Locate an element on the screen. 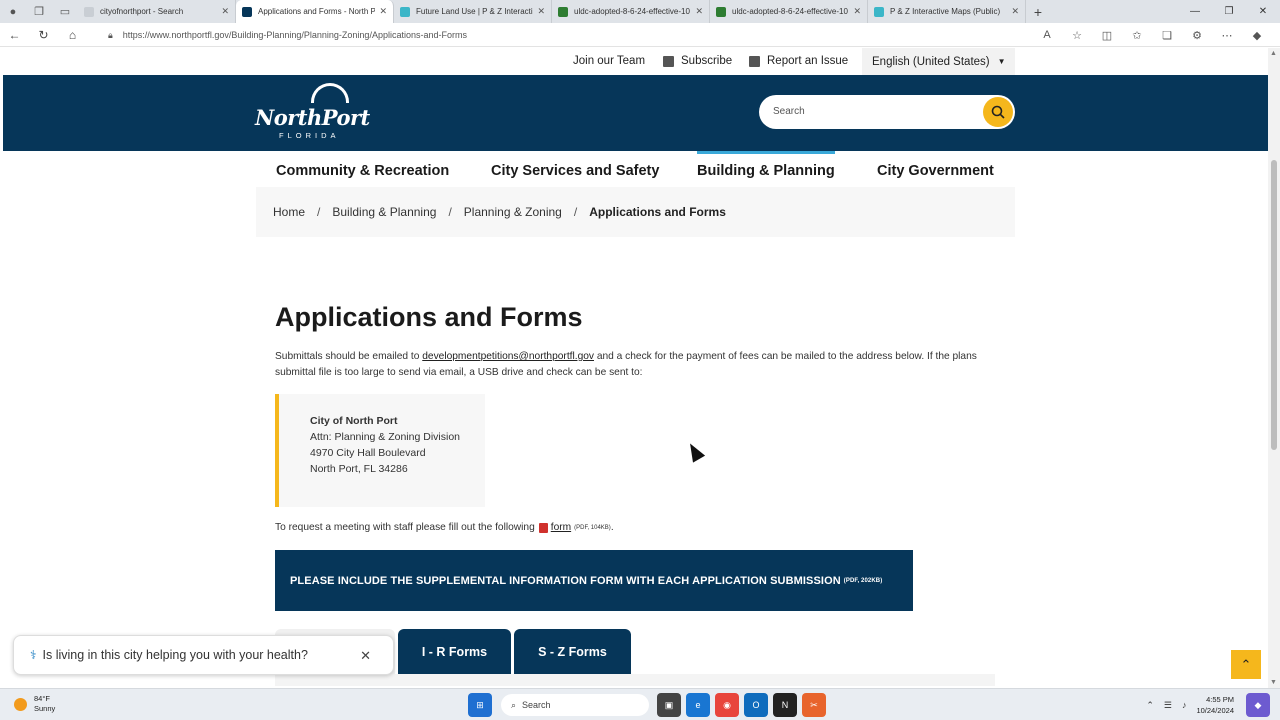 This screenshot has width=1280, height=720. tab-forms-s-z: S - Z Forms is located at coordinates (572, 651).